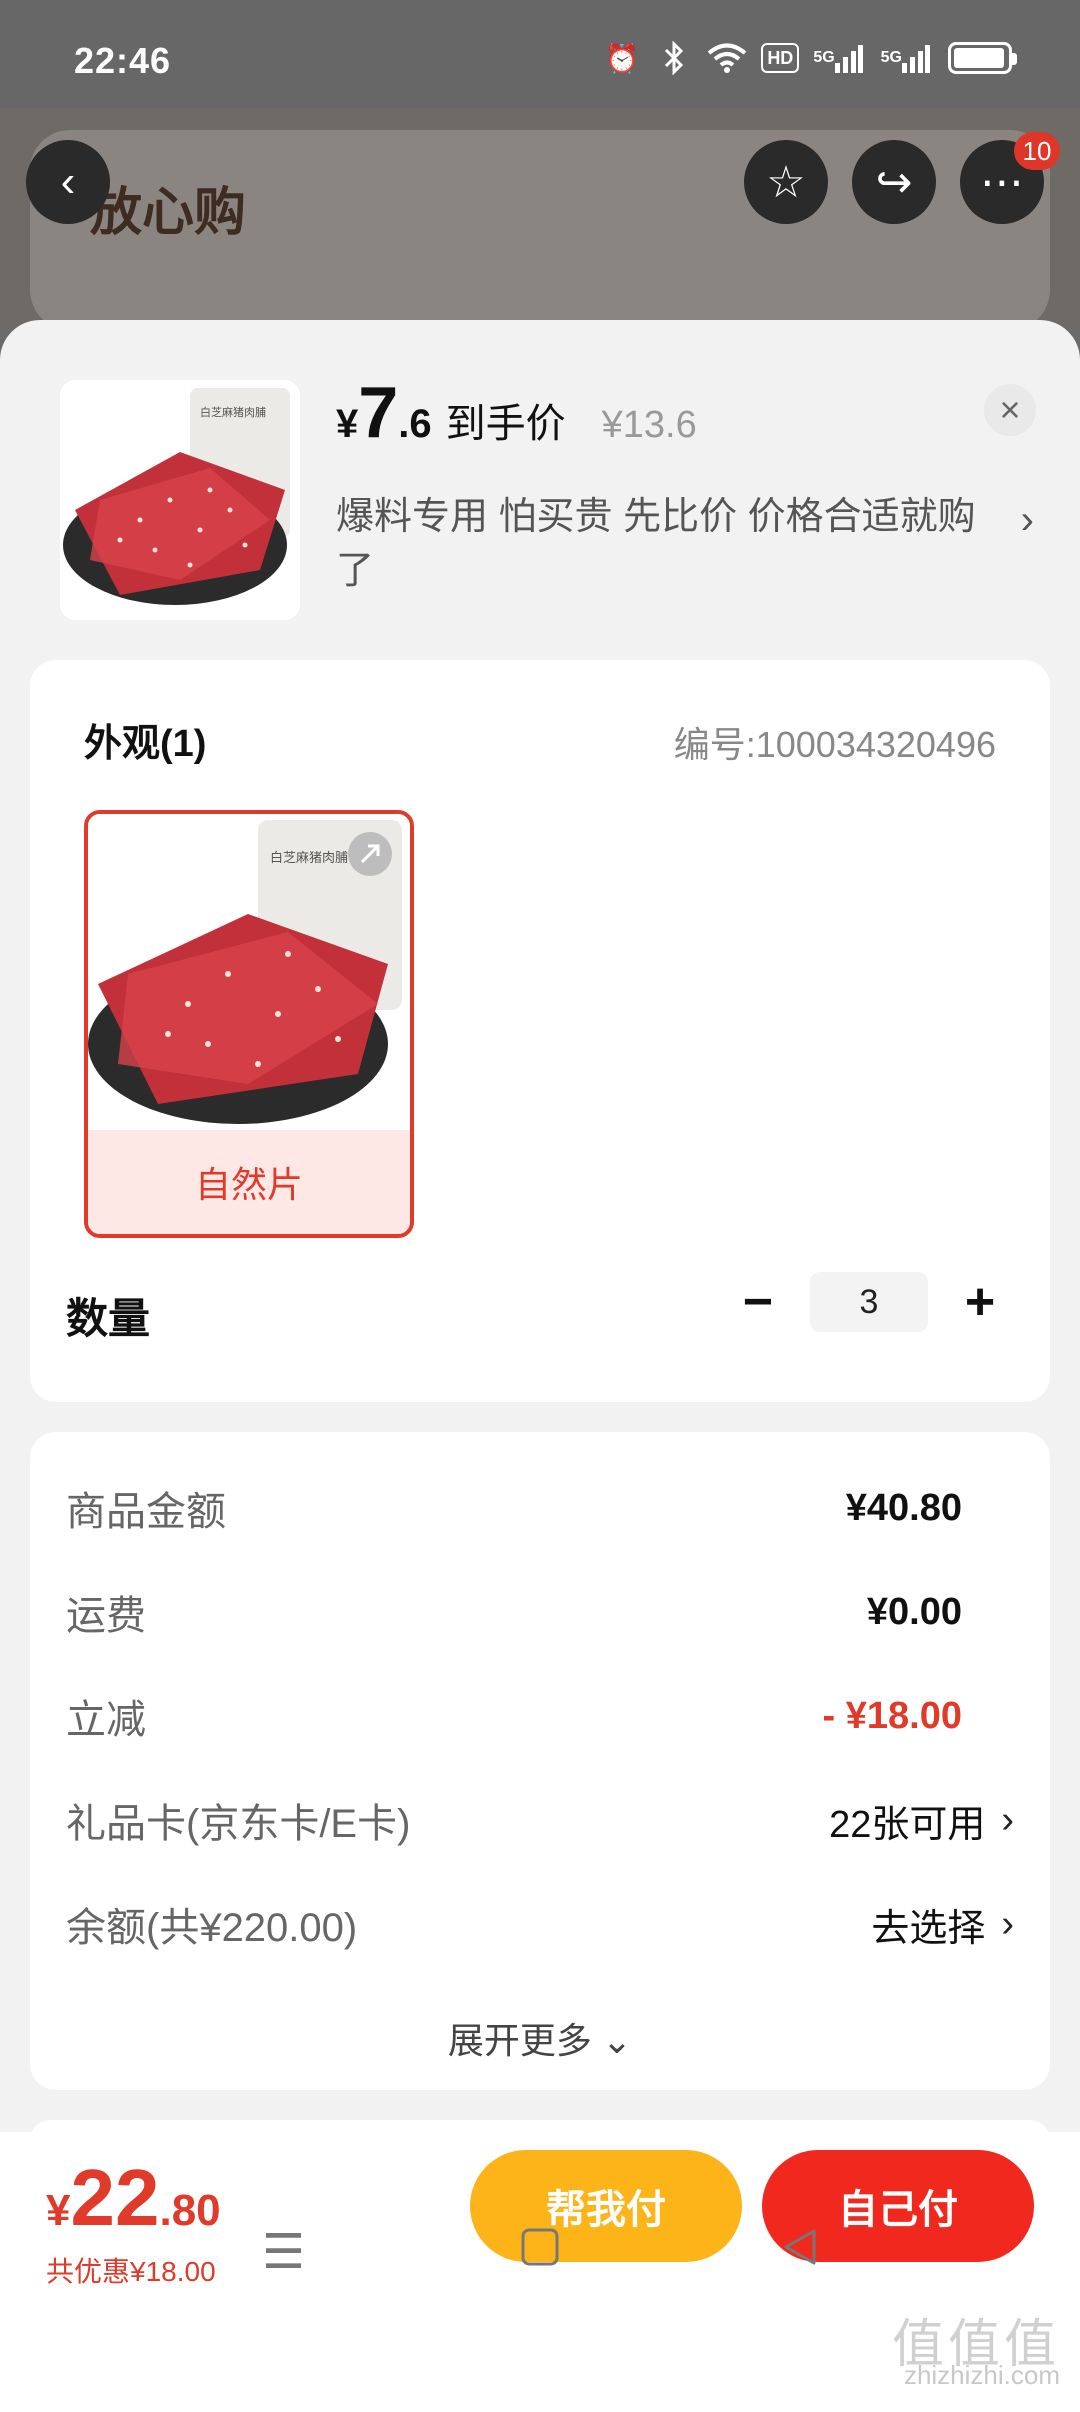 This screenshot has width=1080, height=2412. What do you see at coordinates (180, 500) in the screenshot?
I see `product-thumbnail: 白芝麻猪肉脯` at bounding box center [180, 500].